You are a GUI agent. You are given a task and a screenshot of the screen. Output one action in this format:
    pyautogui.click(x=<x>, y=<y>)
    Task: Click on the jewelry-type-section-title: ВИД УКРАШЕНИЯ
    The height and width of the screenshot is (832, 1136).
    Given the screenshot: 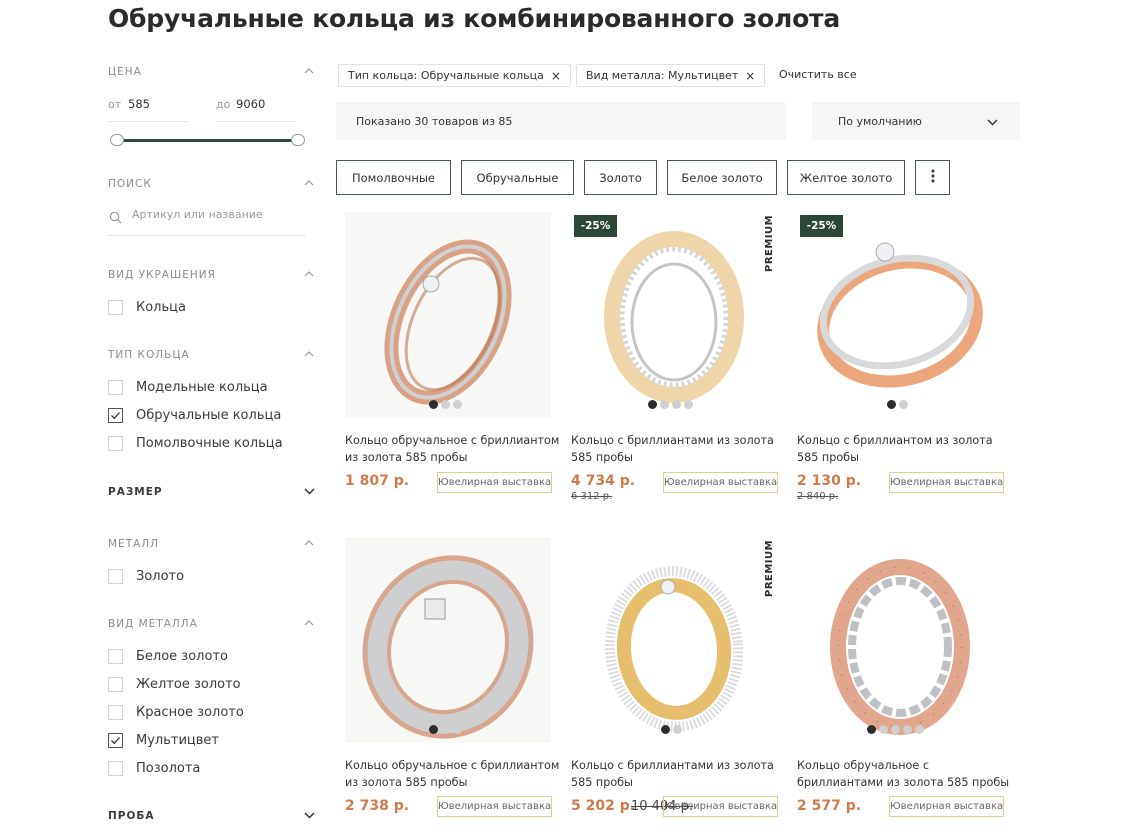 What is the action you would take?
    pyautogui.click(x=162, y=275)
    